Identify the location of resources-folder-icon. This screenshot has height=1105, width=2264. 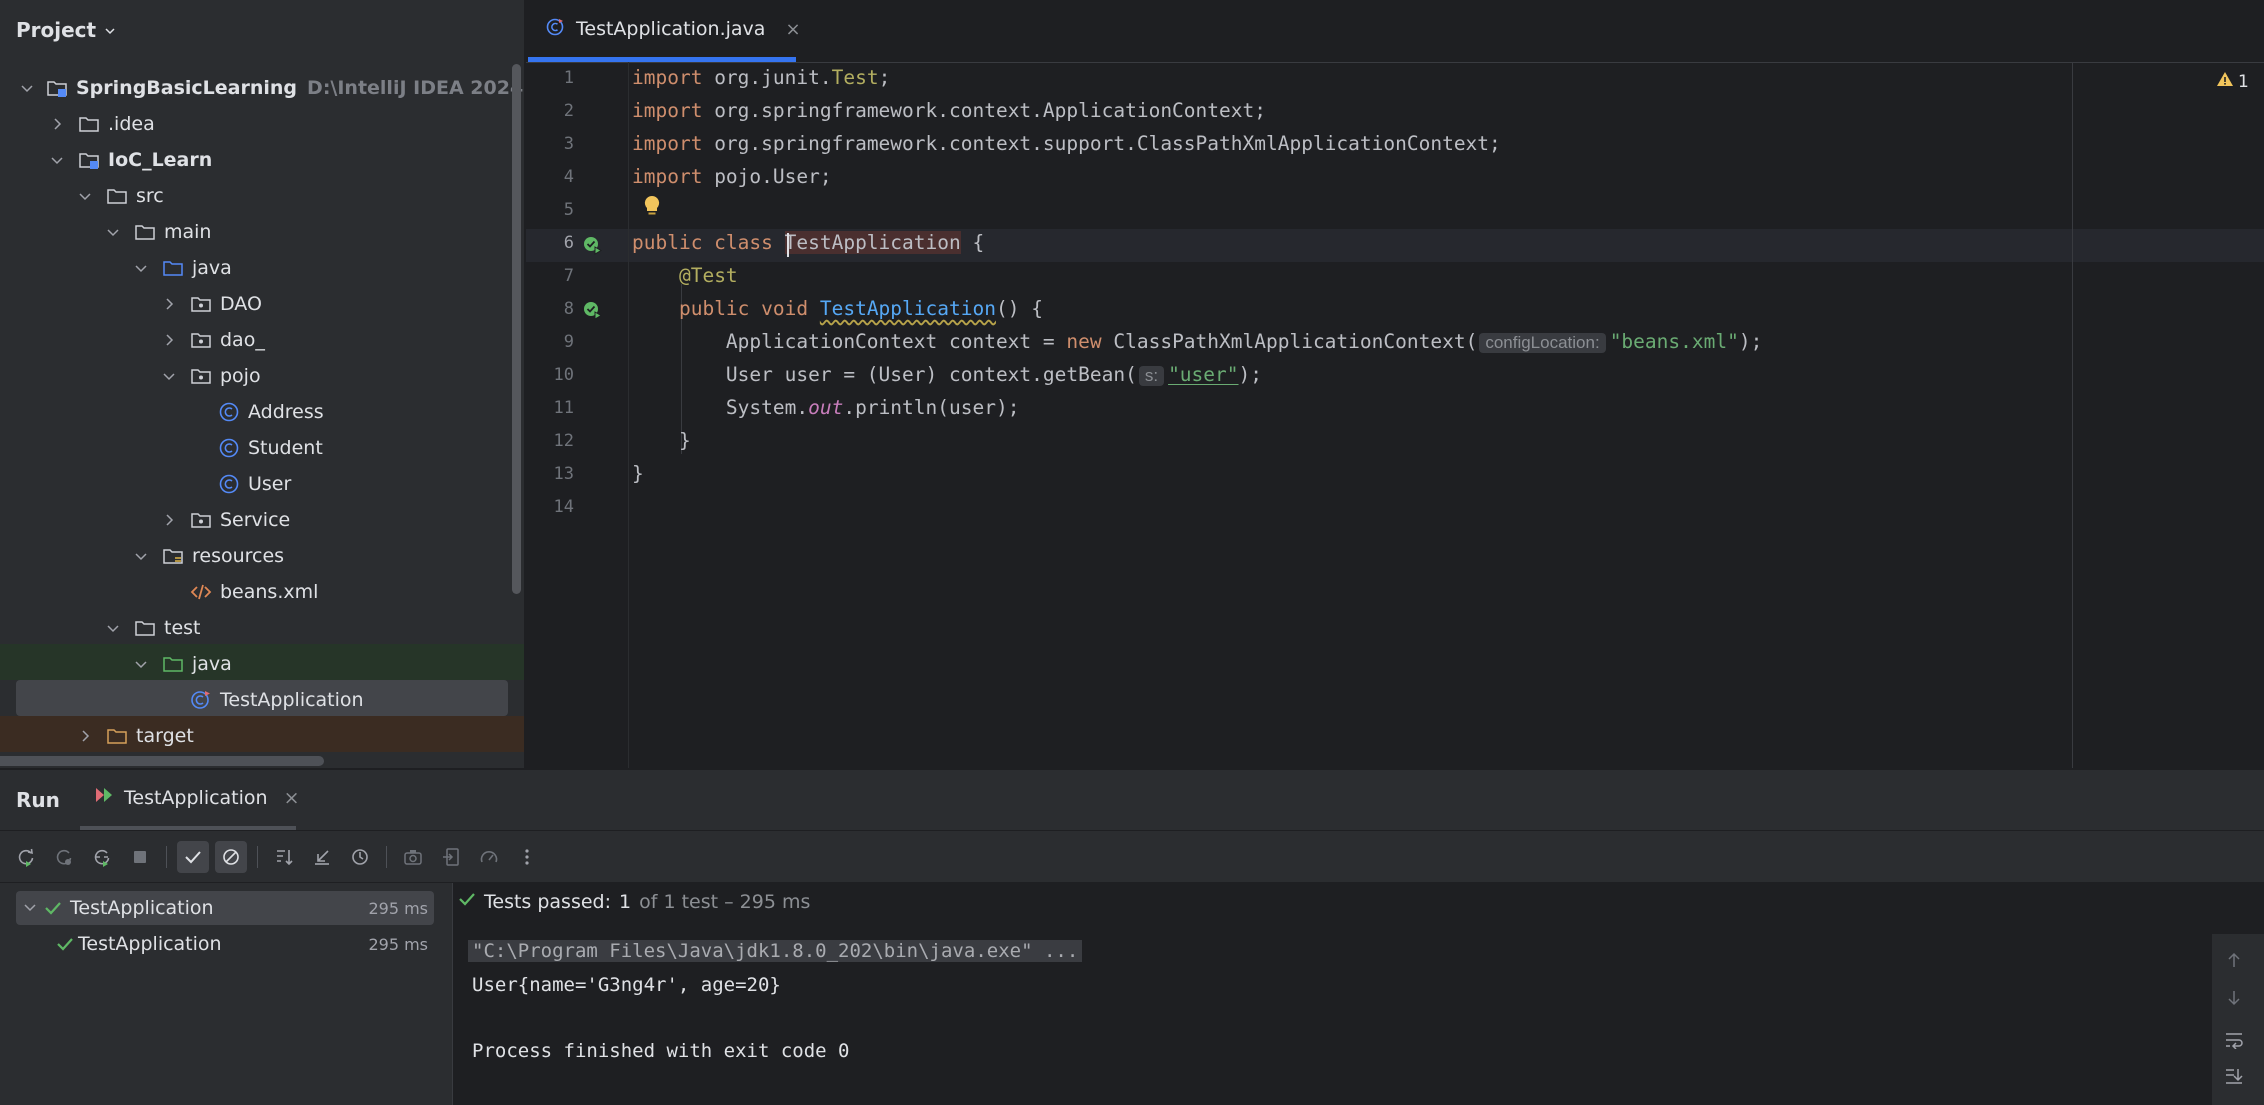
(173, 556).